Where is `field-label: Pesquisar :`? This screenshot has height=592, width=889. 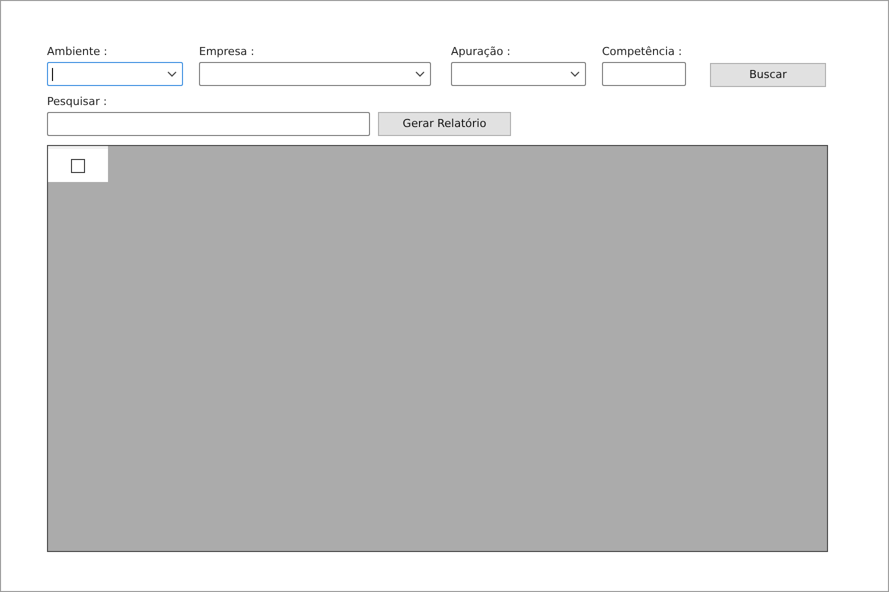
field-label: Pesquisar : is located at coordinates (77, 102).